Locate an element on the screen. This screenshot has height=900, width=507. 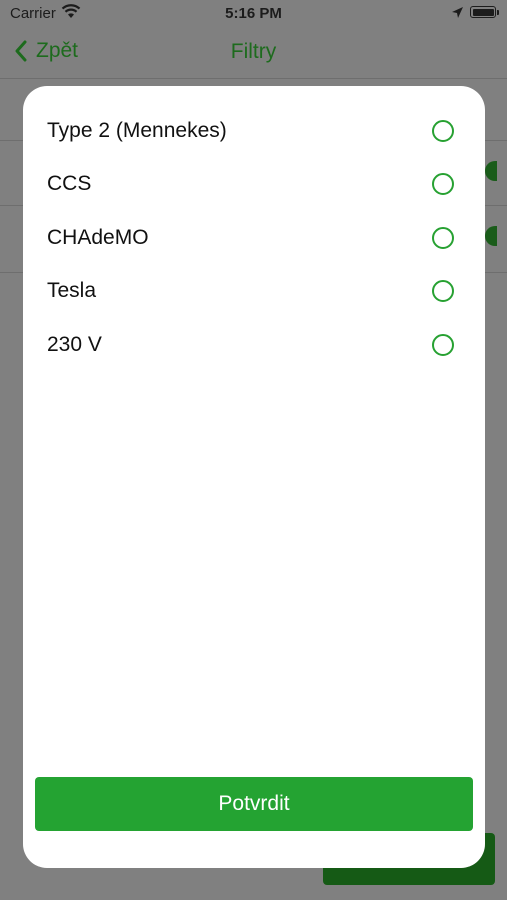
option-chademo: CHAdeMO is located at coordinates (254, 238).